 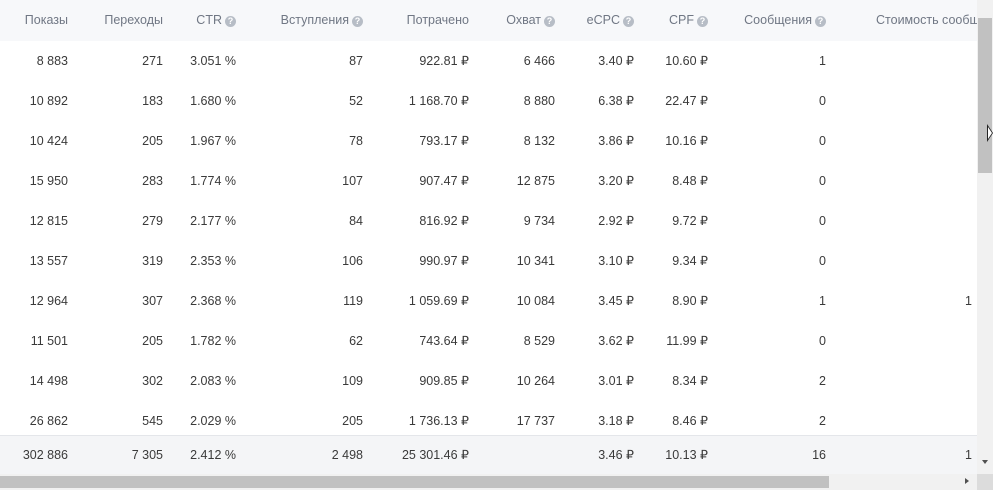 I want to click on cell-reach: 8 529, so click(x=539, y=341).